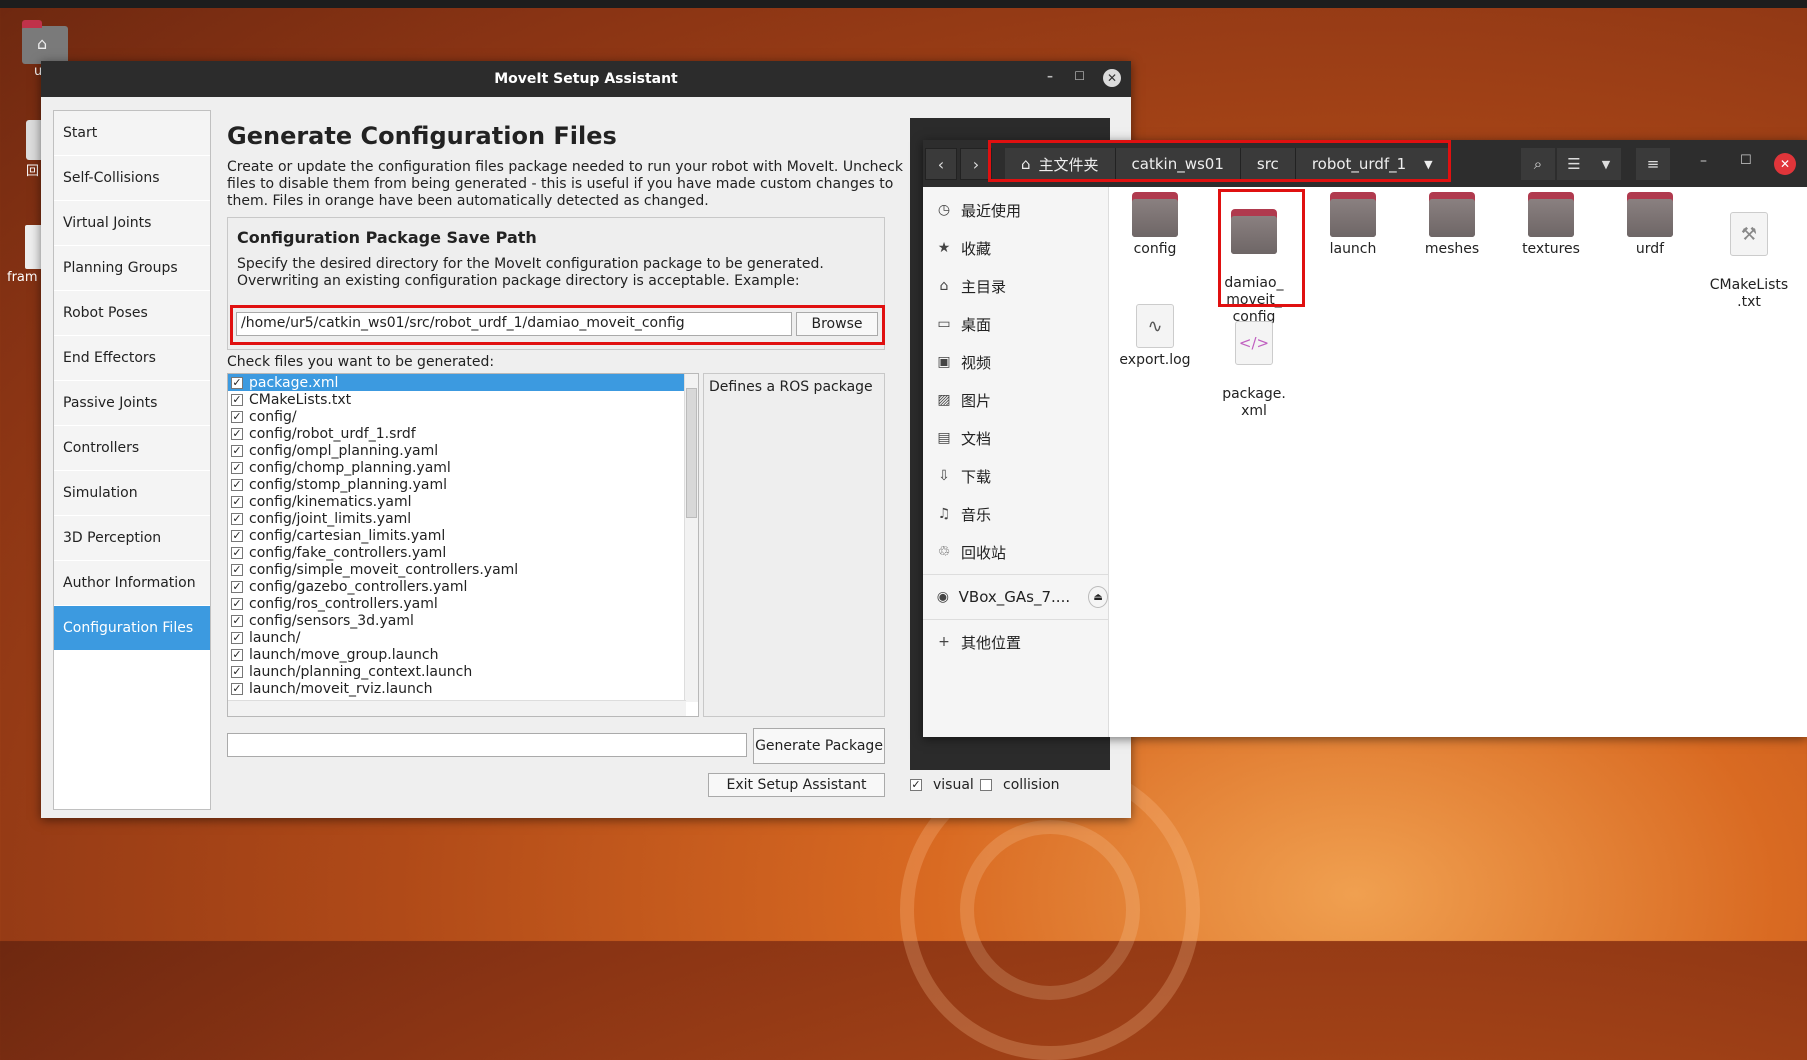 The image size is (1807, 1060). I want to click on file-list-row: ✓ config/cartesian_limits.yaml, so click(463, 535).